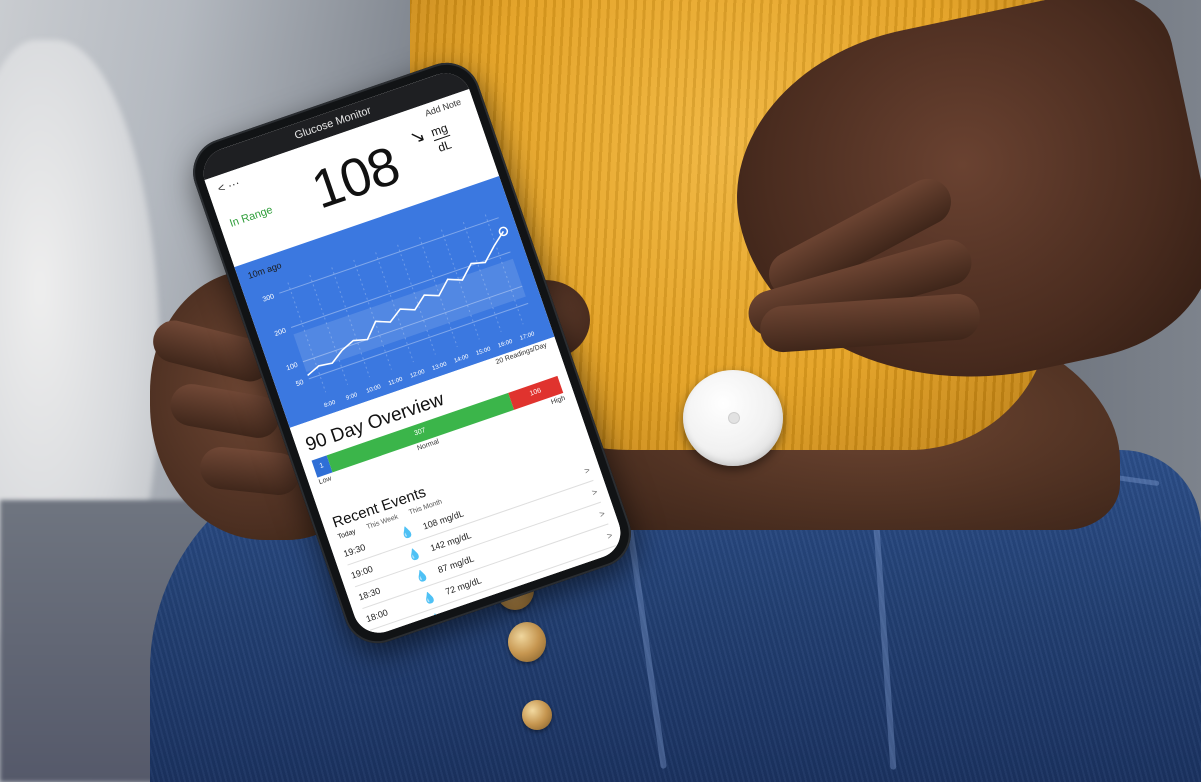 This screenshot has width=1201, height=782. Describe the element at coordinates (352, 397) in the screenshot. I see `x-tick-label: 9:00` at that location.